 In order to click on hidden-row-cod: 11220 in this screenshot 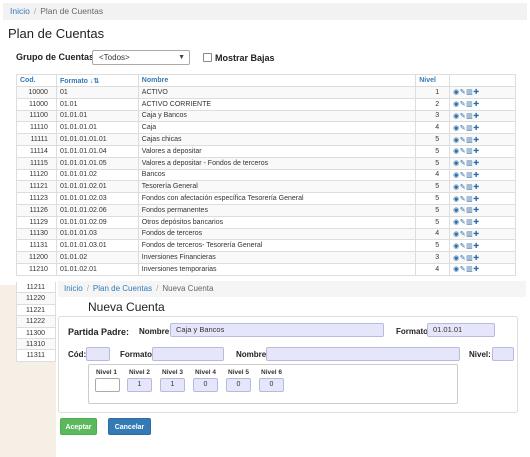, I will do `click(36, 299)`.